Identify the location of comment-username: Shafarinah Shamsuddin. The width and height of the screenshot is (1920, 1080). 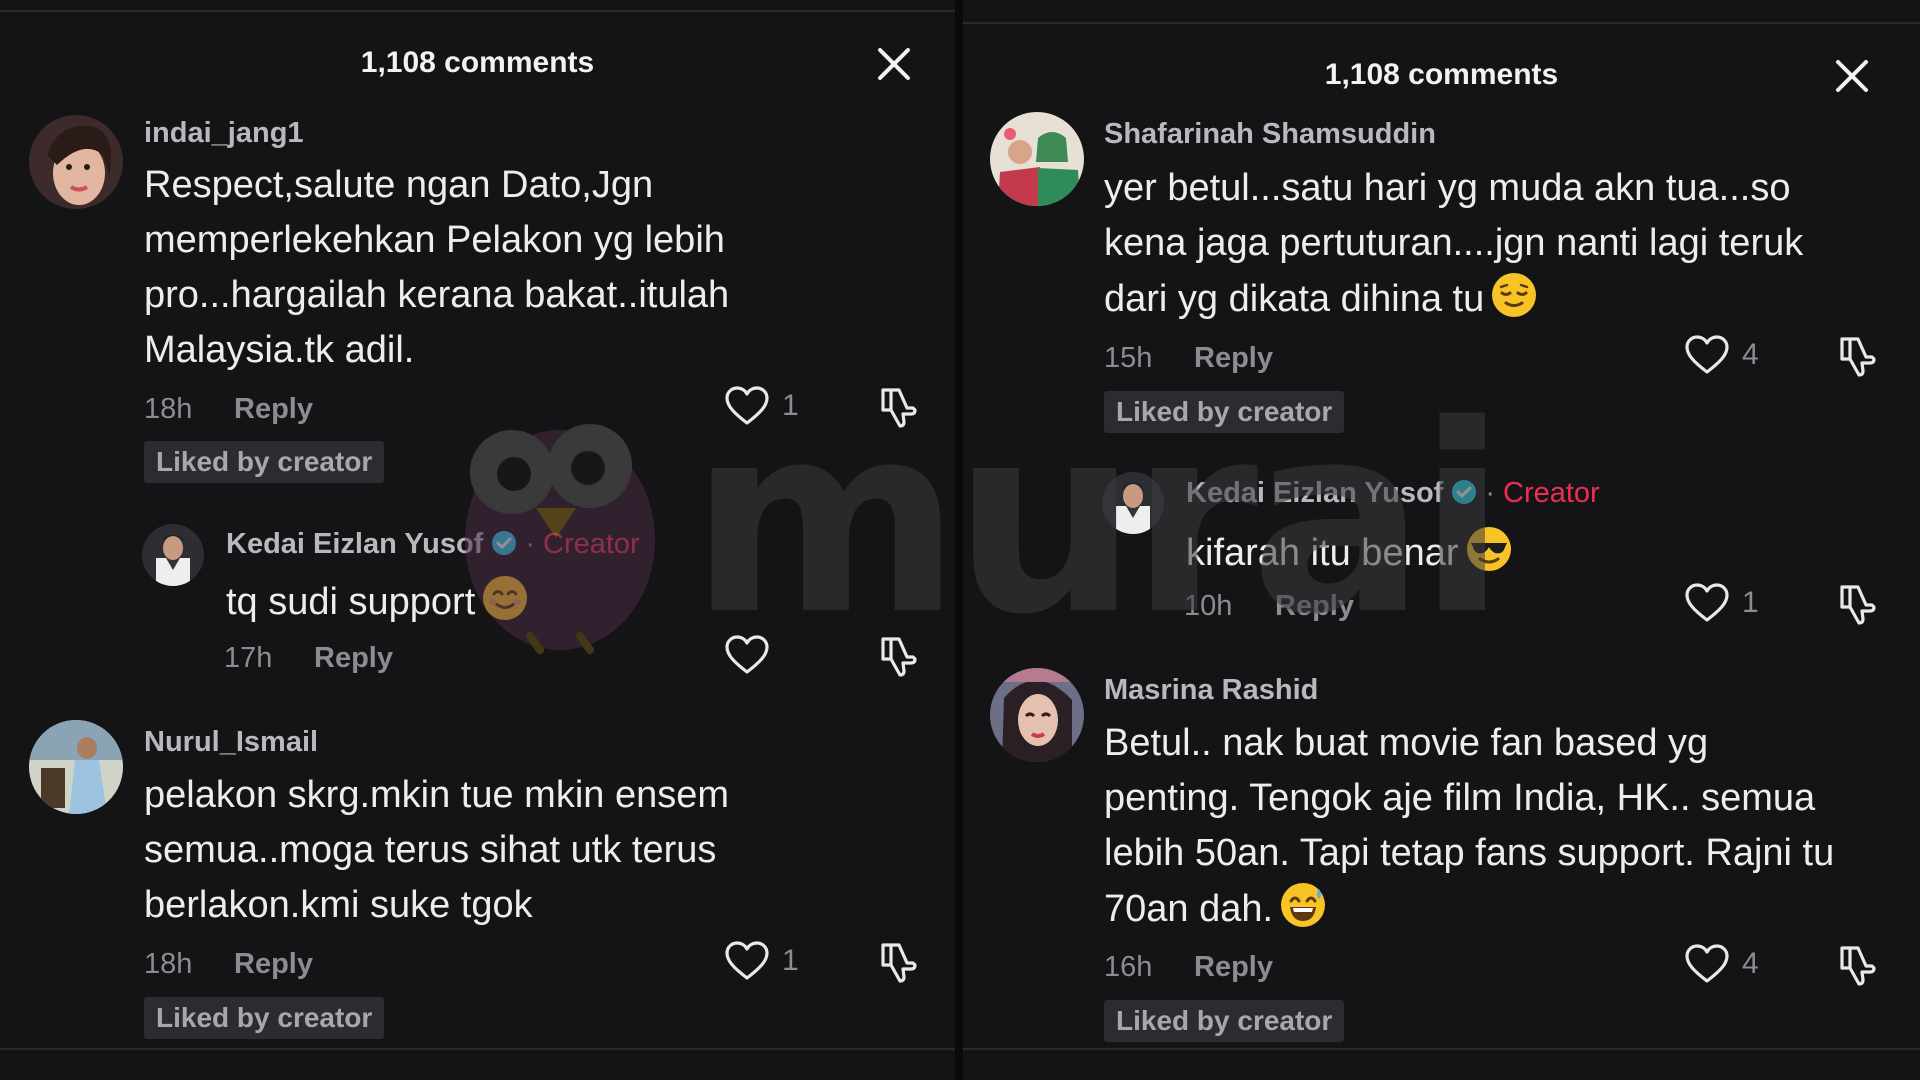
(1270, 134).